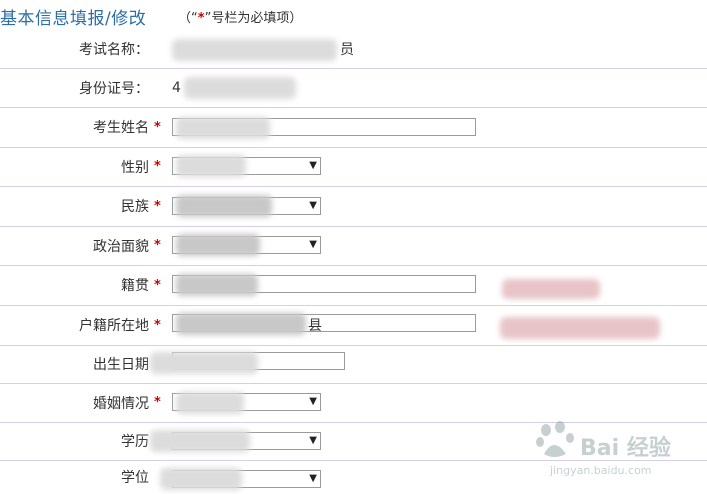 The image size is (707, 494). I want to click on redacted-ethnicity, so click(224, 206).